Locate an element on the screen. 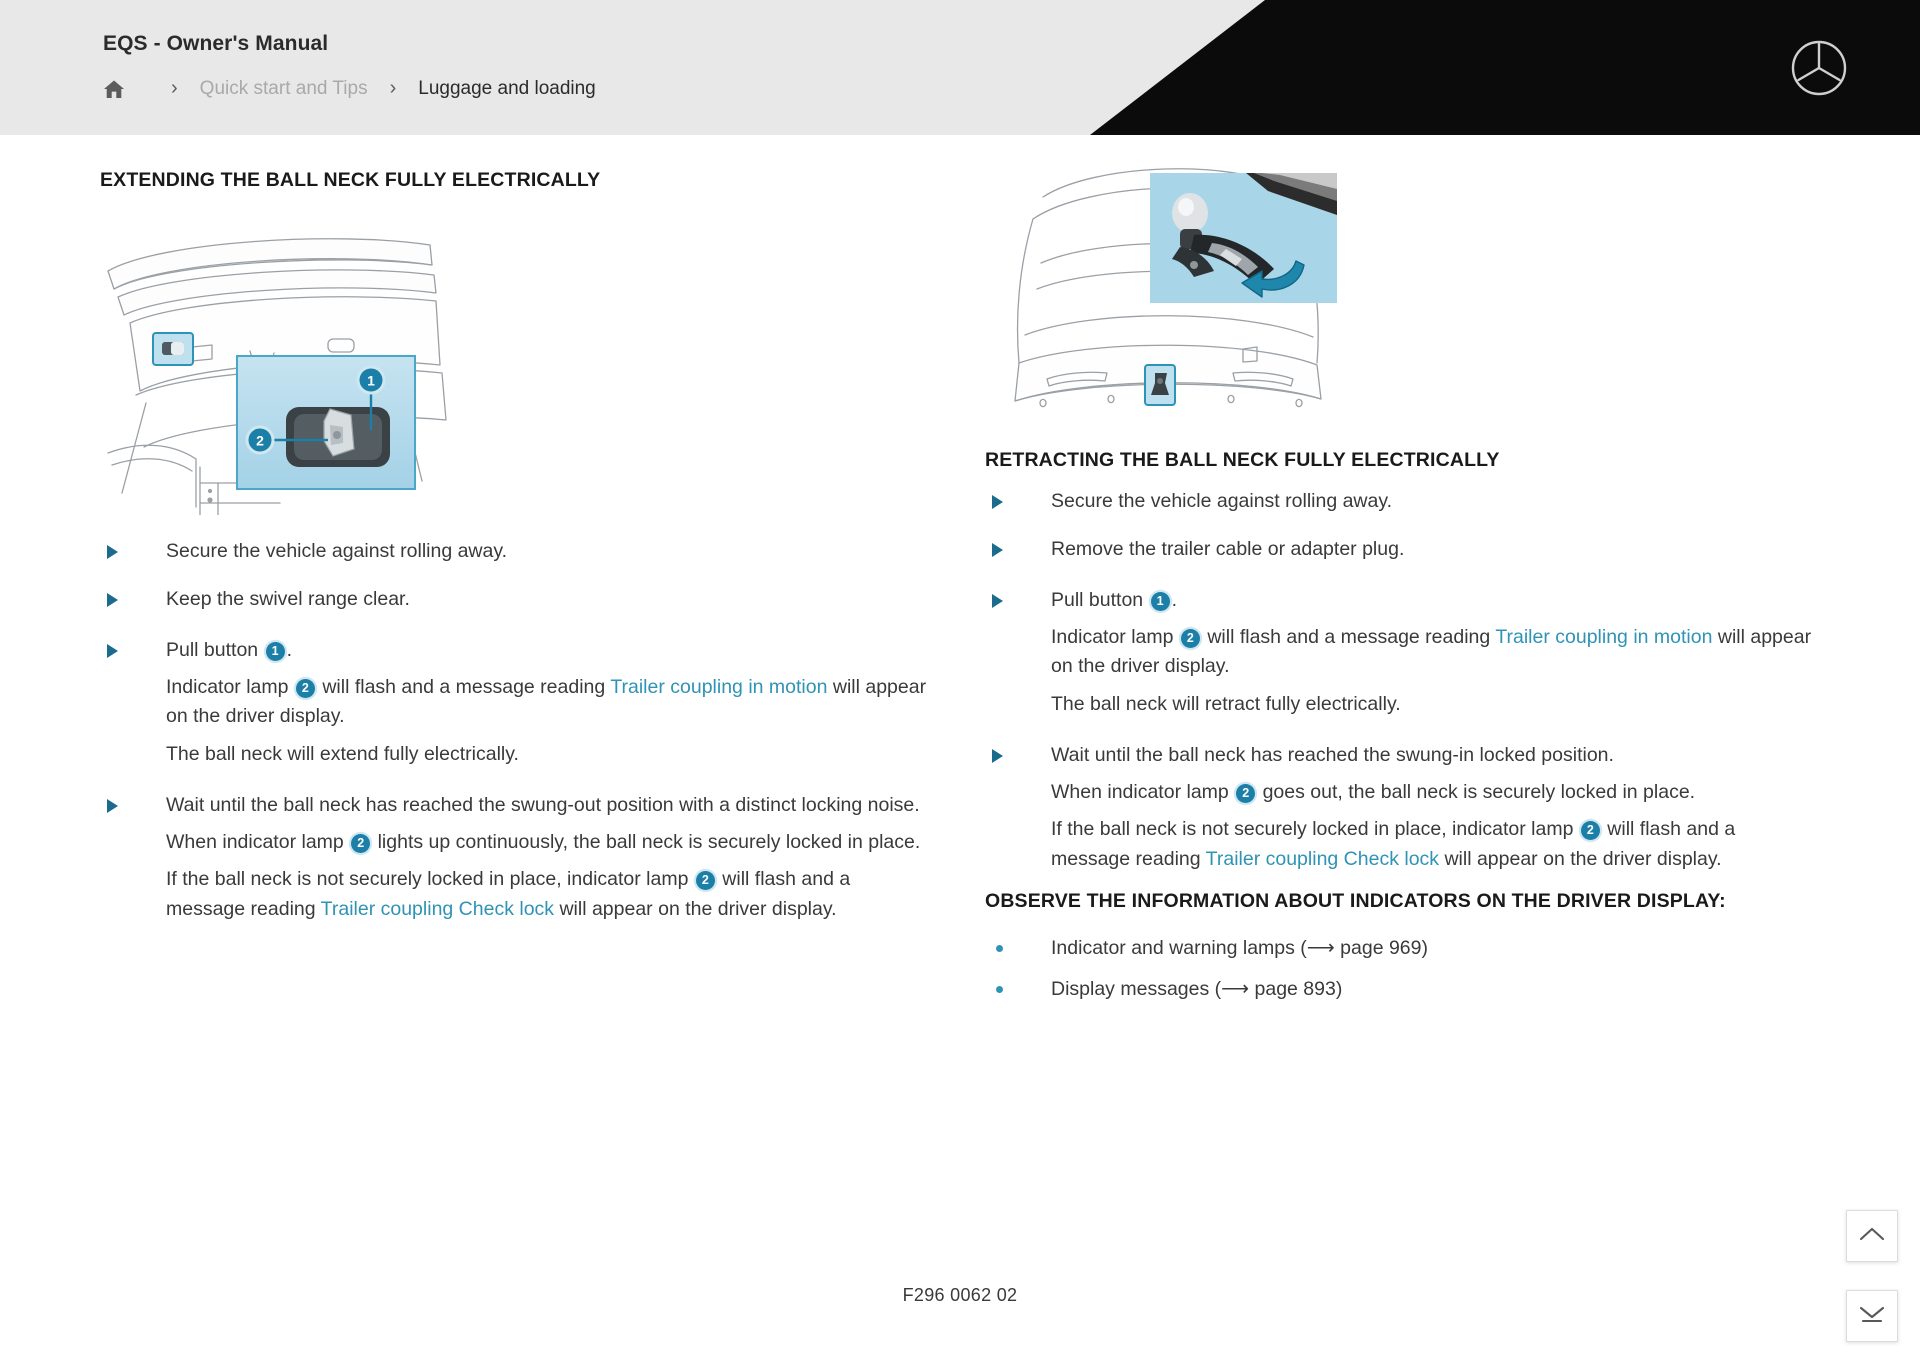 The height and width of the screenshot is (1358, 1920). manual-title: EQS - Owner's Manual is located at coordinates (216, 43).